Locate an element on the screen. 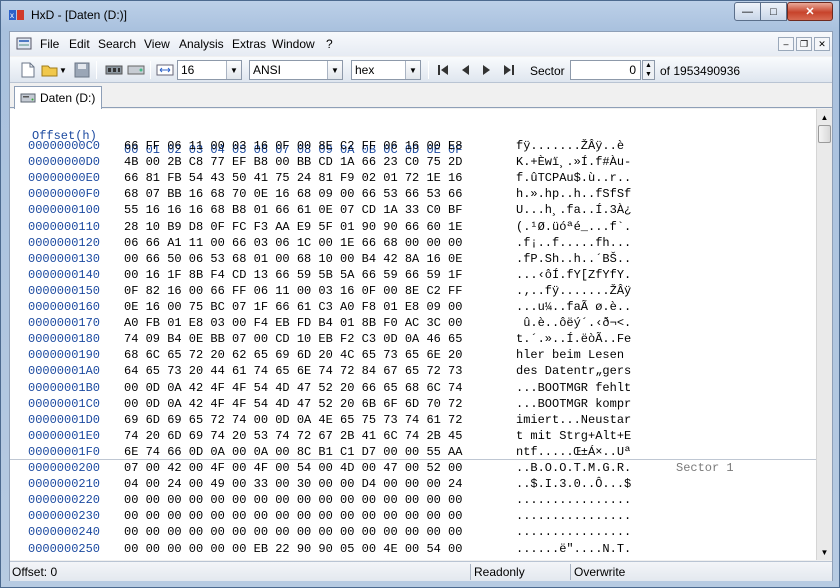  offset-base-select: hex ▼ is located at coordinates (386, 70).